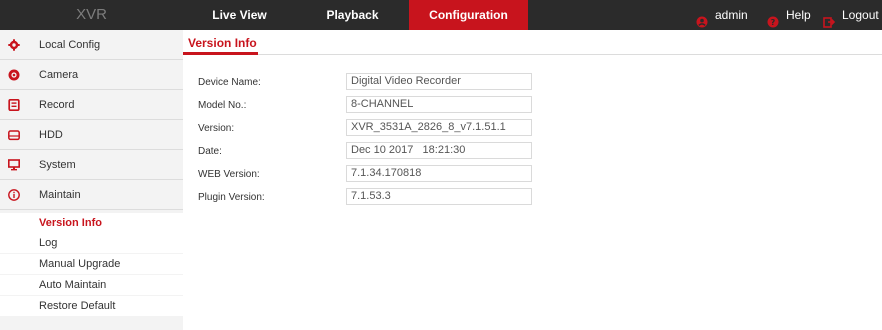 The image size is (882, 330). I want to click on submenu-restore-default: Restore Default, so click(91, 306).